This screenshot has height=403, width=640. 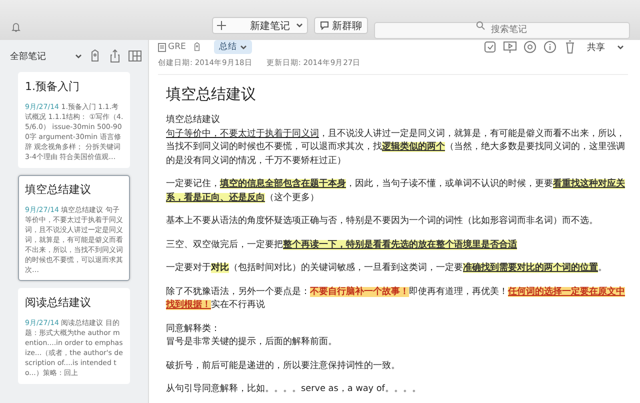 I want to click on note-title: 1.预备入门, so click(x=52, y=86).